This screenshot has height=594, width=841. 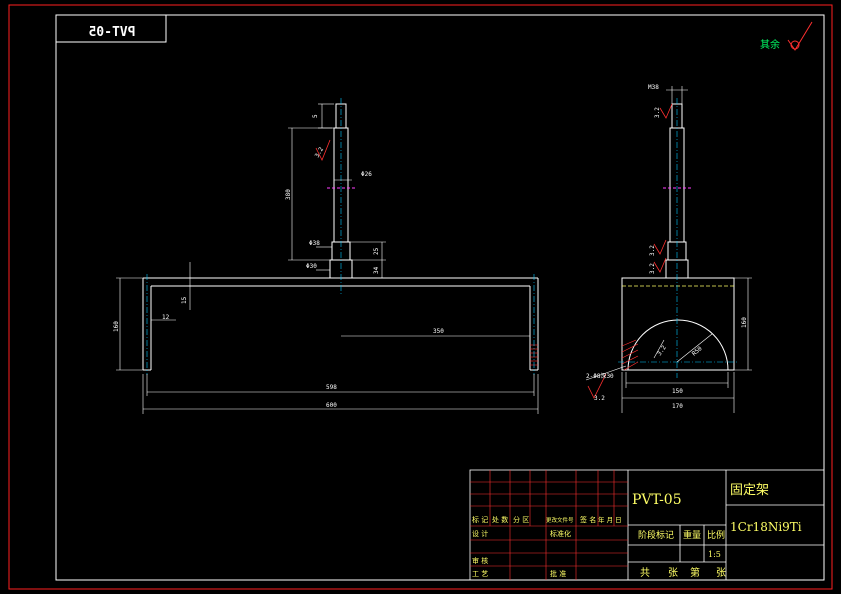 I want to click on tb-label-zone: 分 区, so click(x=521, y=519).